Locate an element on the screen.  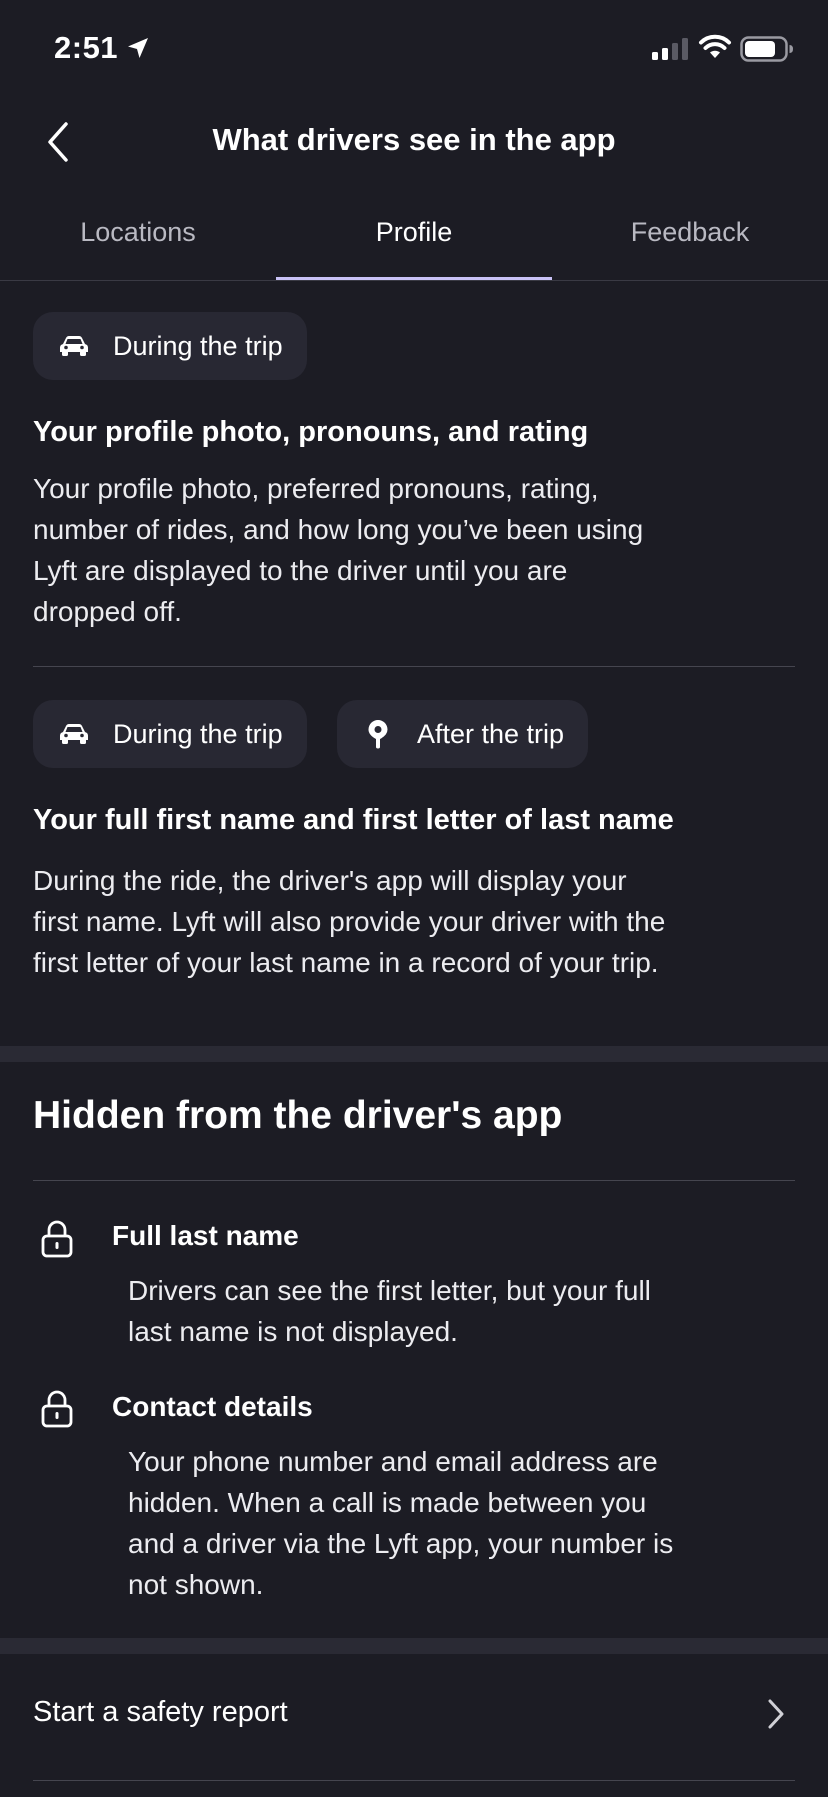
chip-label: After the trip is located at coordinates (491, 733).